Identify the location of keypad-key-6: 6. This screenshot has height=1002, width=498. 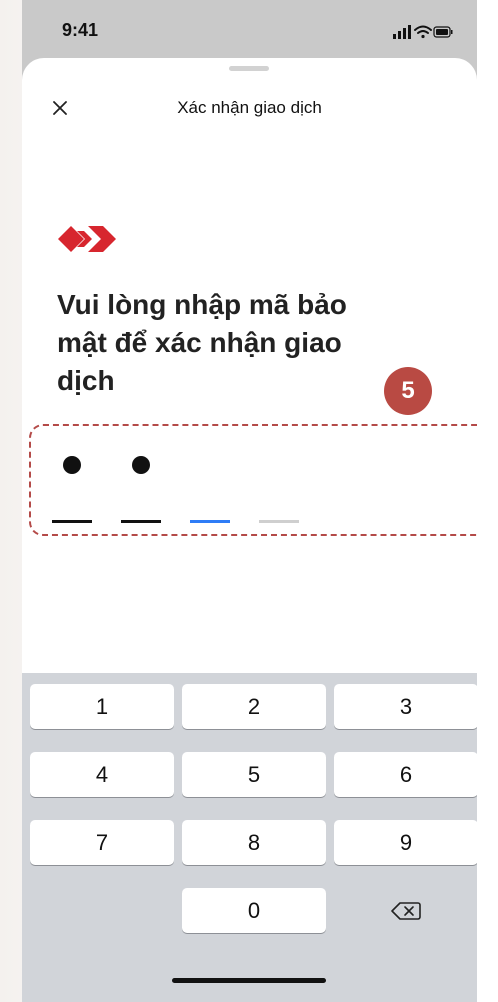
(405, 774).